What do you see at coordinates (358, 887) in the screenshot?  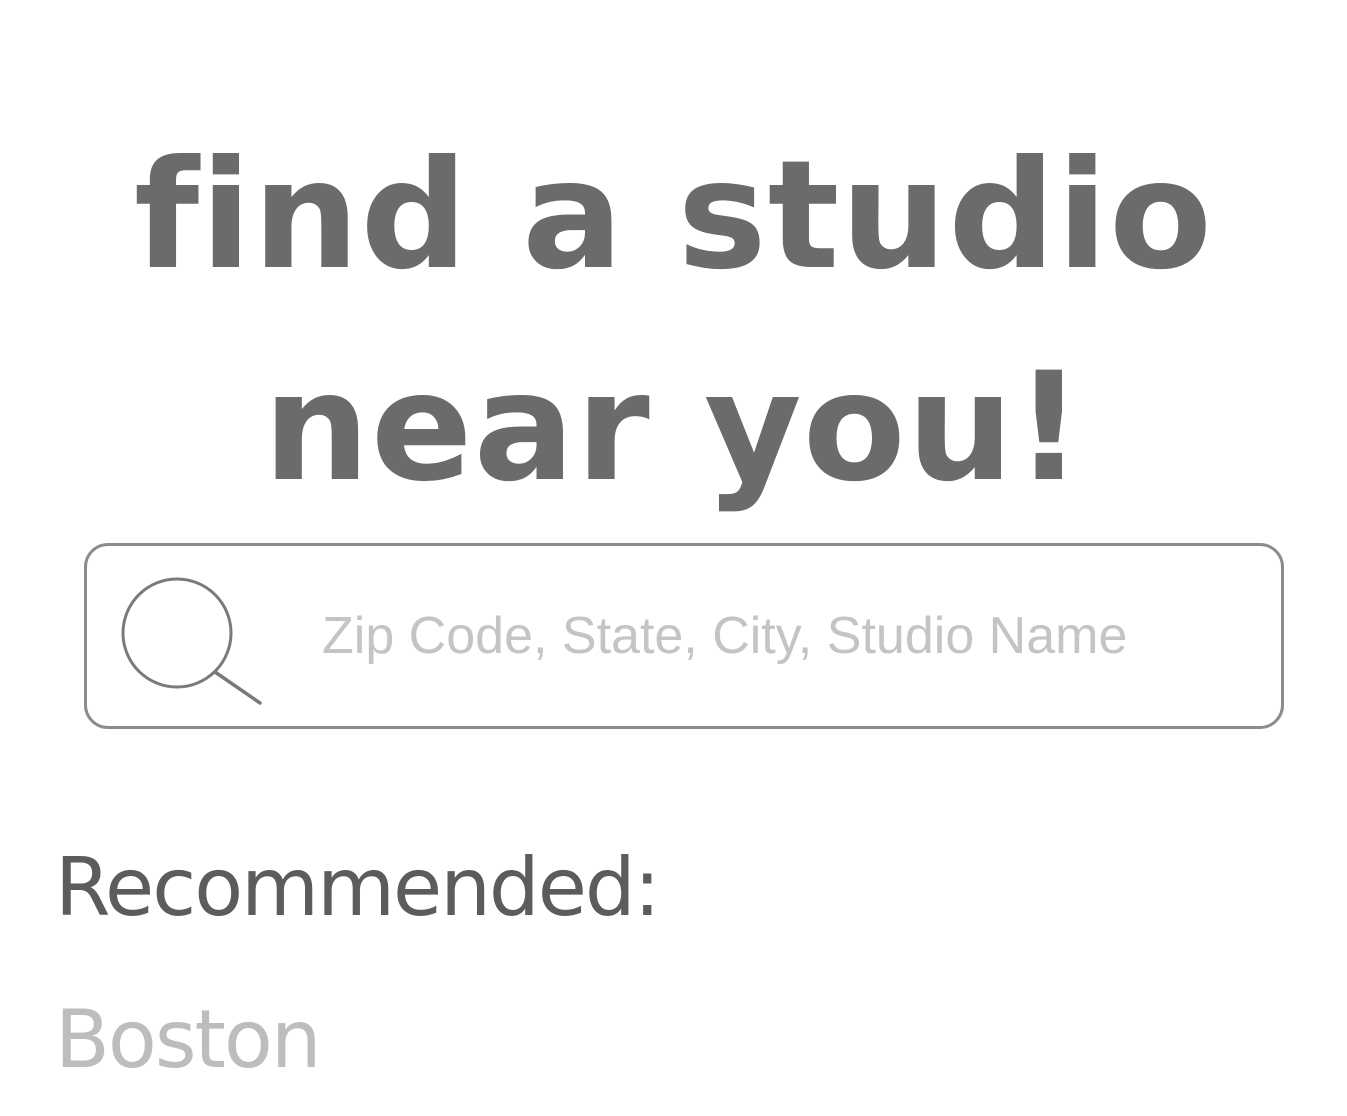 I see `recommended-label: Recommended:` at bounding box center [358, 887].